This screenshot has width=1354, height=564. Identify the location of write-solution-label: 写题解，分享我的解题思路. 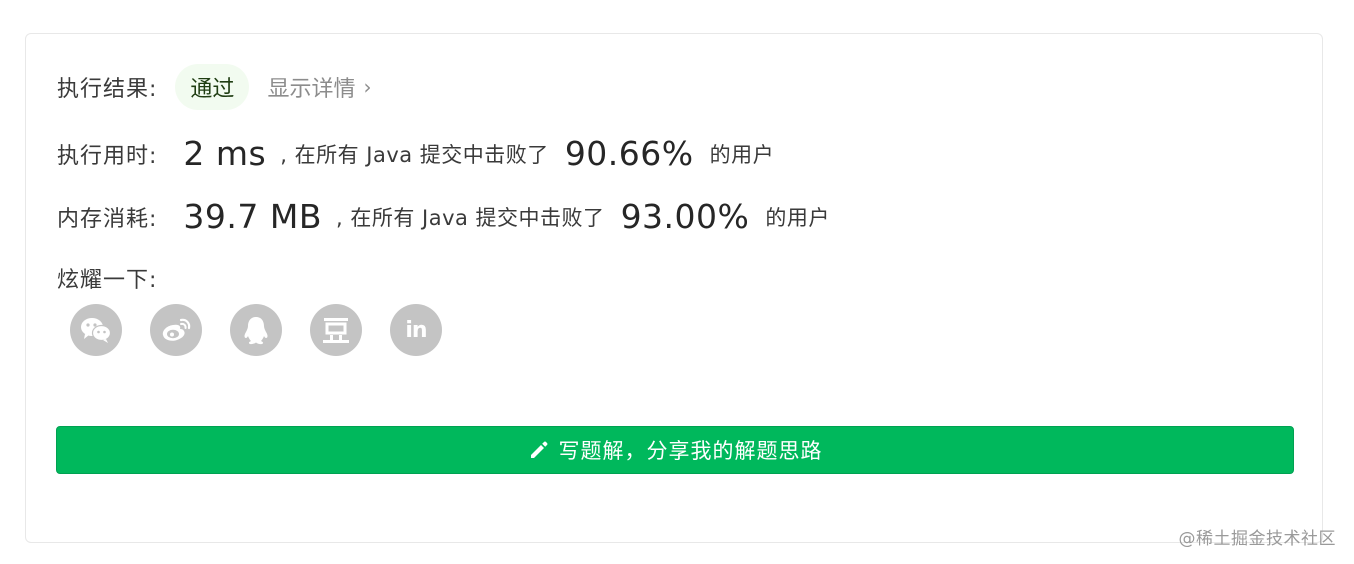
(690, 451).